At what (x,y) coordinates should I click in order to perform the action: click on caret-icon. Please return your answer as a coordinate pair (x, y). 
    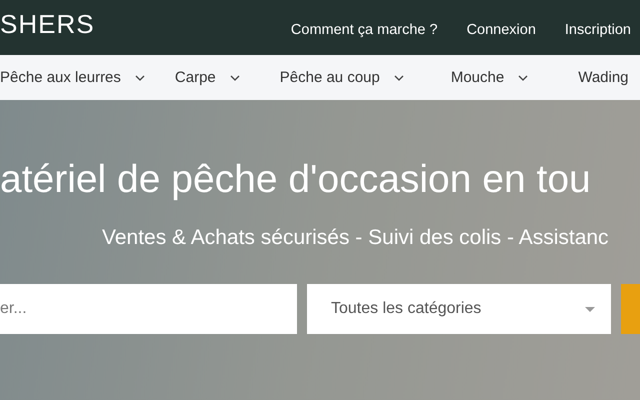
    Looking at the image, I should click on (590, 309).